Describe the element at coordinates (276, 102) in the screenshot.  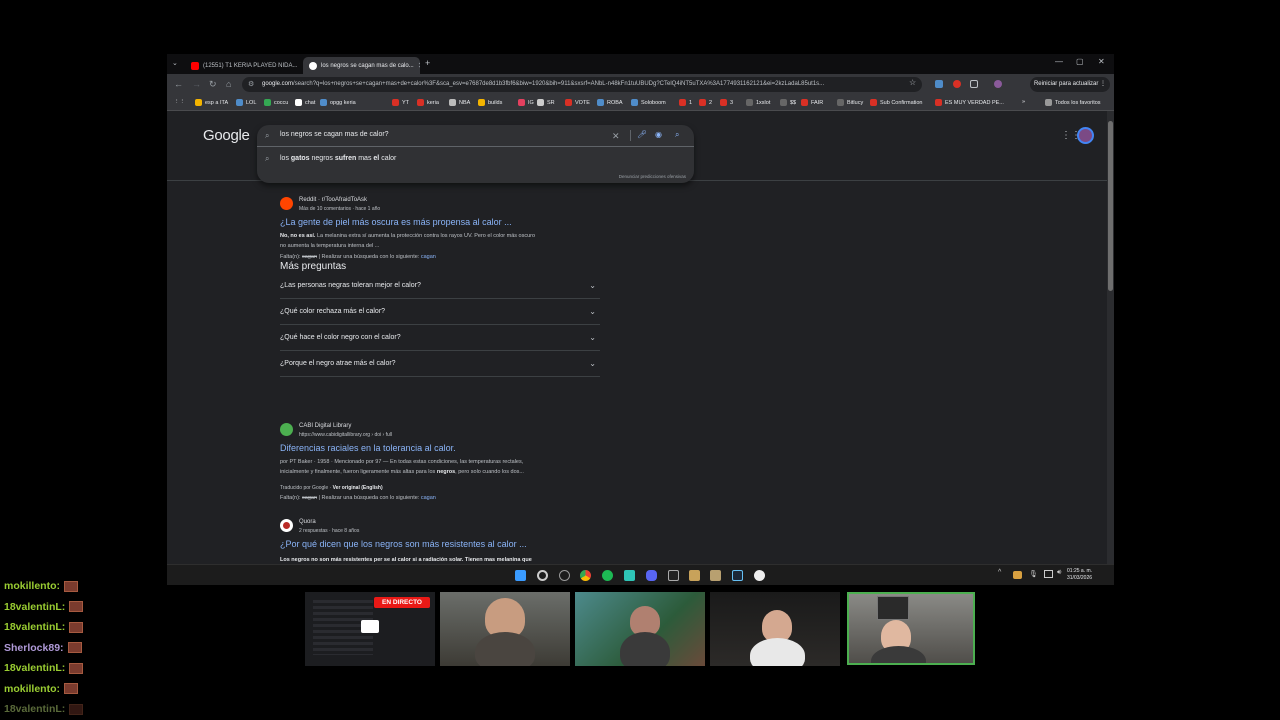
I see `bookmark-item: coccu` at that location.